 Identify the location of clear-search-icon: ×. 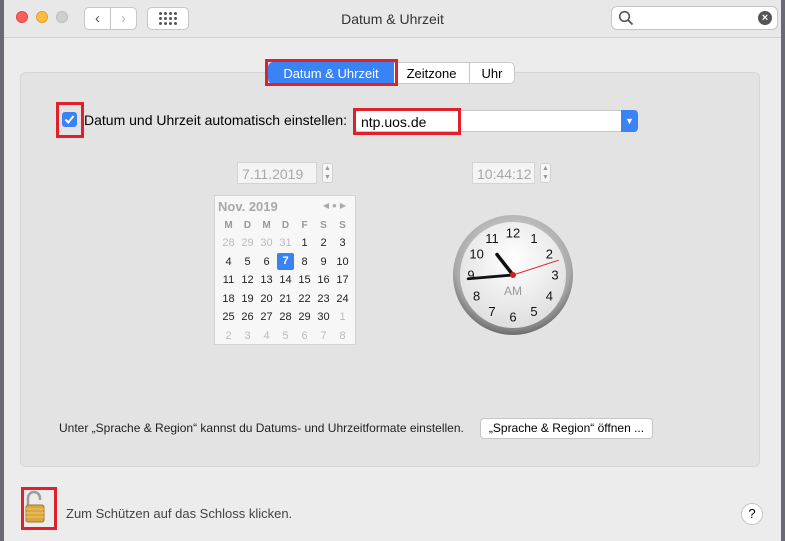
(765, 18).